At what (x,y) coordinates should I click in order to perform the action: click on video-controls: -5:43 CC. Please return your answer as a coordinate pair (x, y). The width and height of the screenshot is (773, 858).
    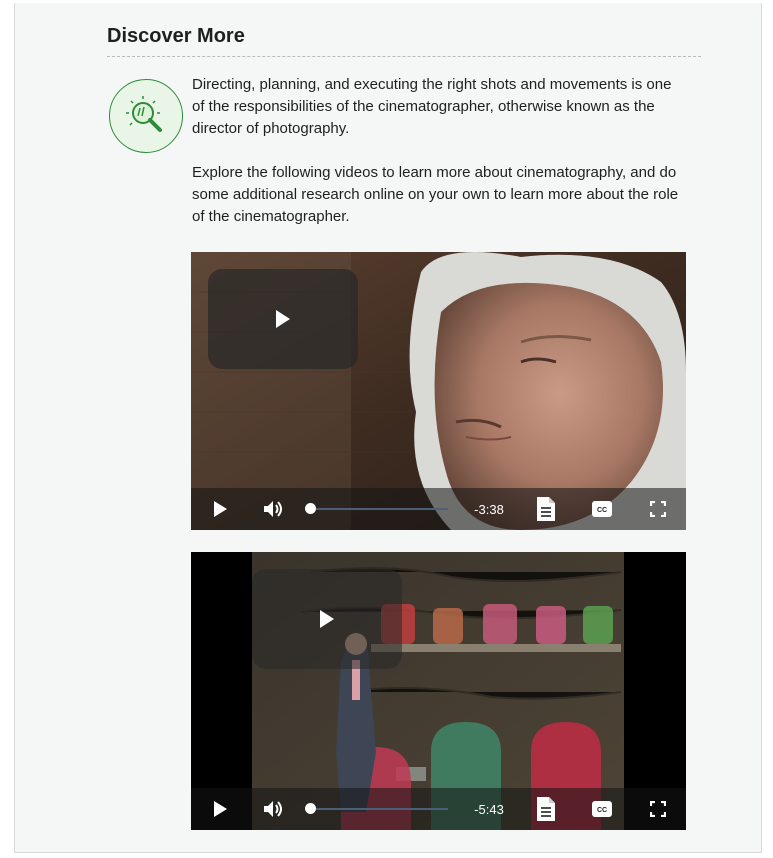
    Looking at the image, I should click on (438, 809).